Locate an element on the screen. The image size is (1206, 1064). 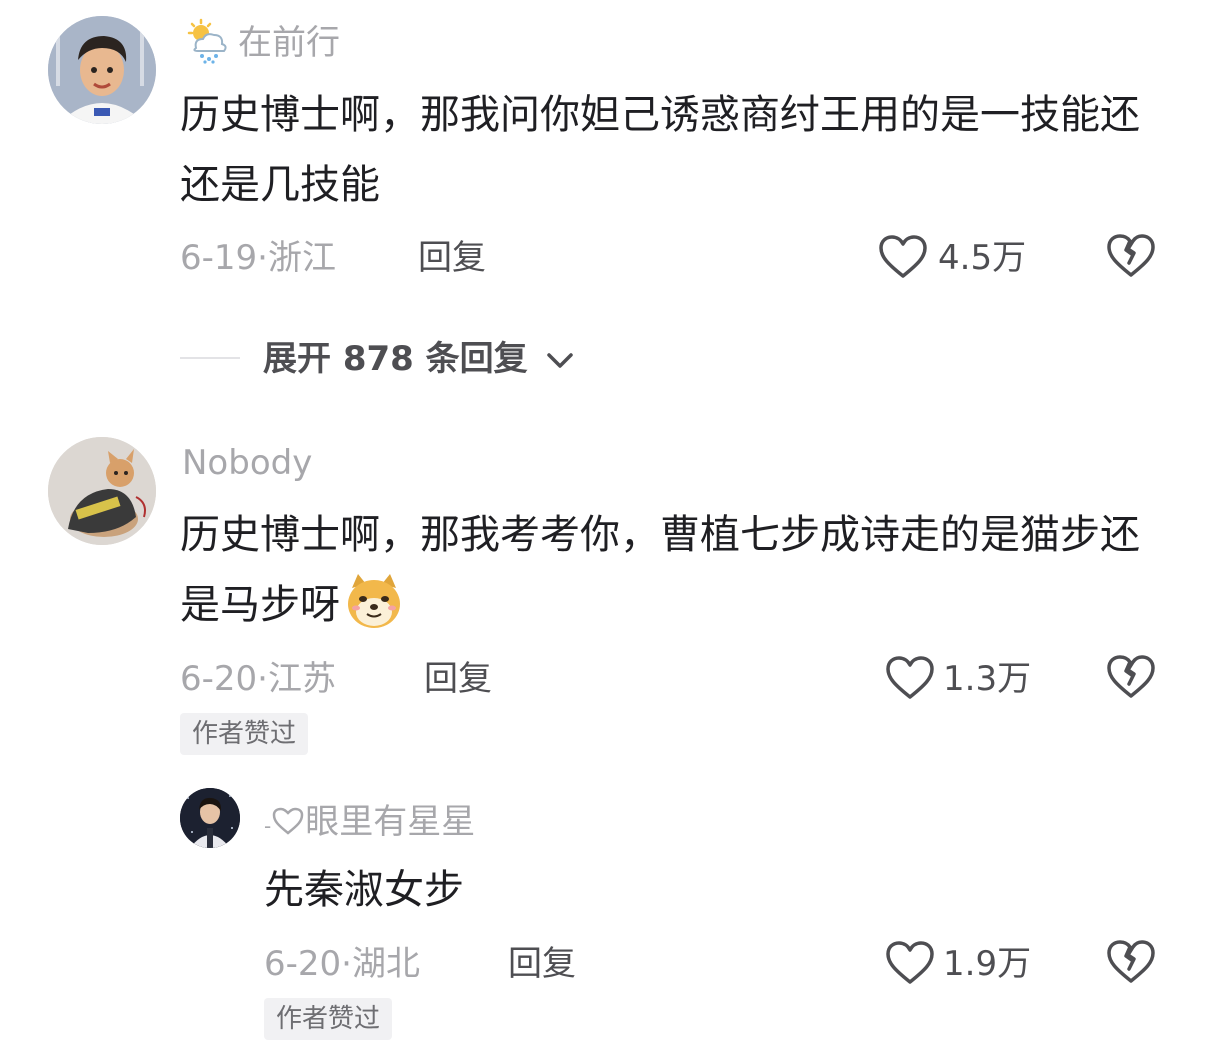
comment-username: 在前行 is located at coordinates (289, 43).